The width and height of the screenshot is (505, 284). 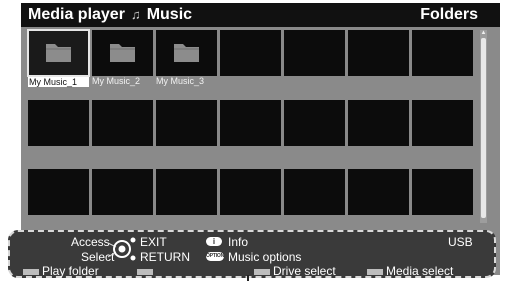 I want to click on info-button-icon: i, so click(x=214, y=241).